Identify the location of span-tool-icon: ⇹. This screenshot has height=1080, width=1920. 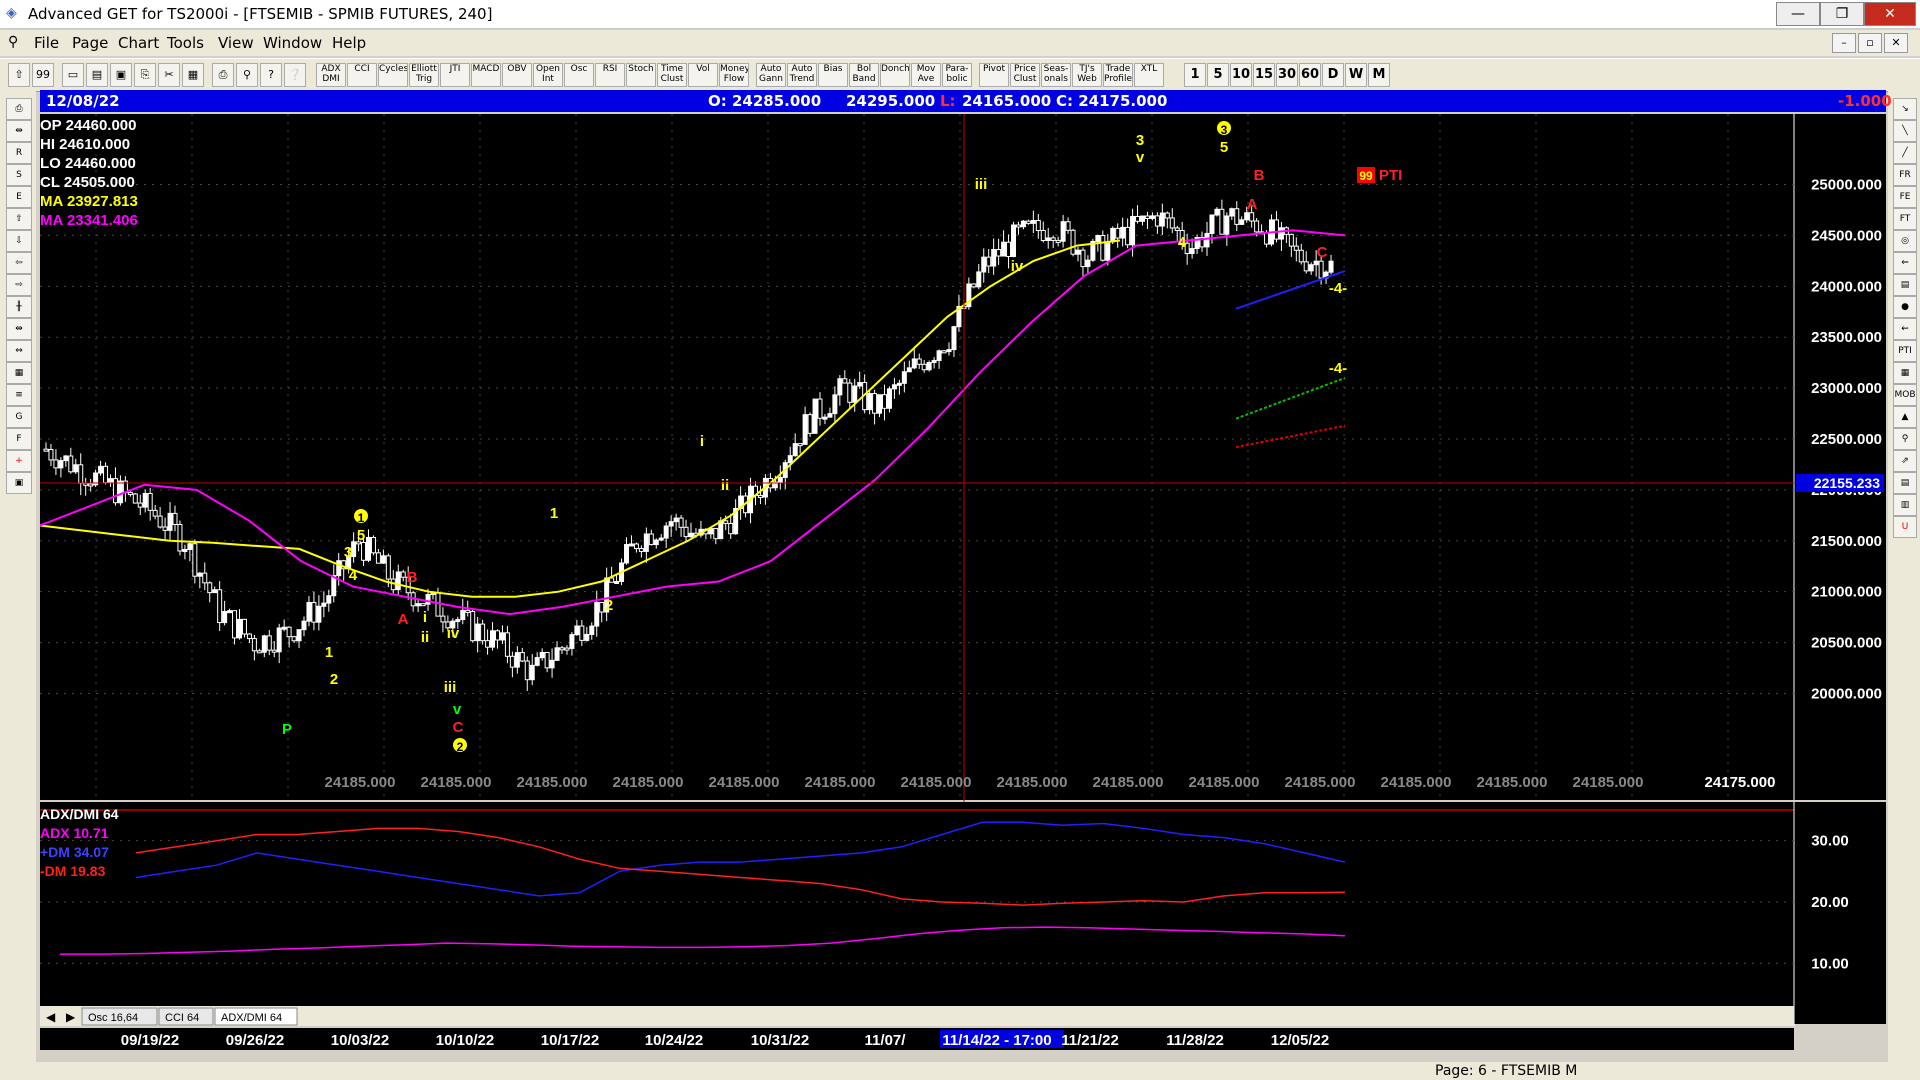
(19, 329).